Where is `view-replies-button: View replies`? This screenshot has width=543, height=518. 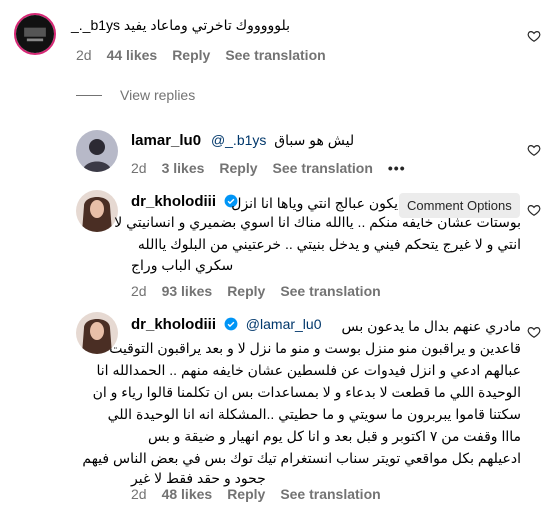
view-replies-button: View replies is located at coordinates (135, 95).